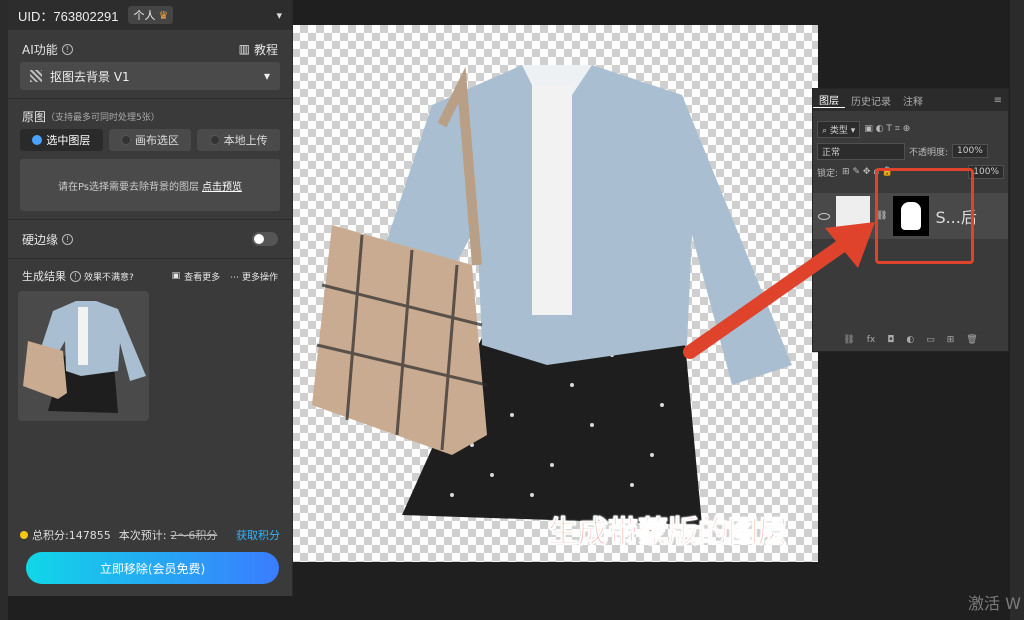  I want to click on ps-right-toolbar, so click(1017, 310).